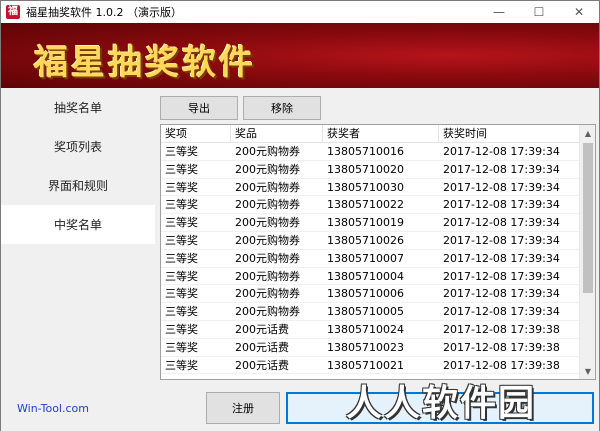 This screenshot has height=431, width=600. I want to click on sidebar-item-prize-list: 奖项列表, so click(78, 146).